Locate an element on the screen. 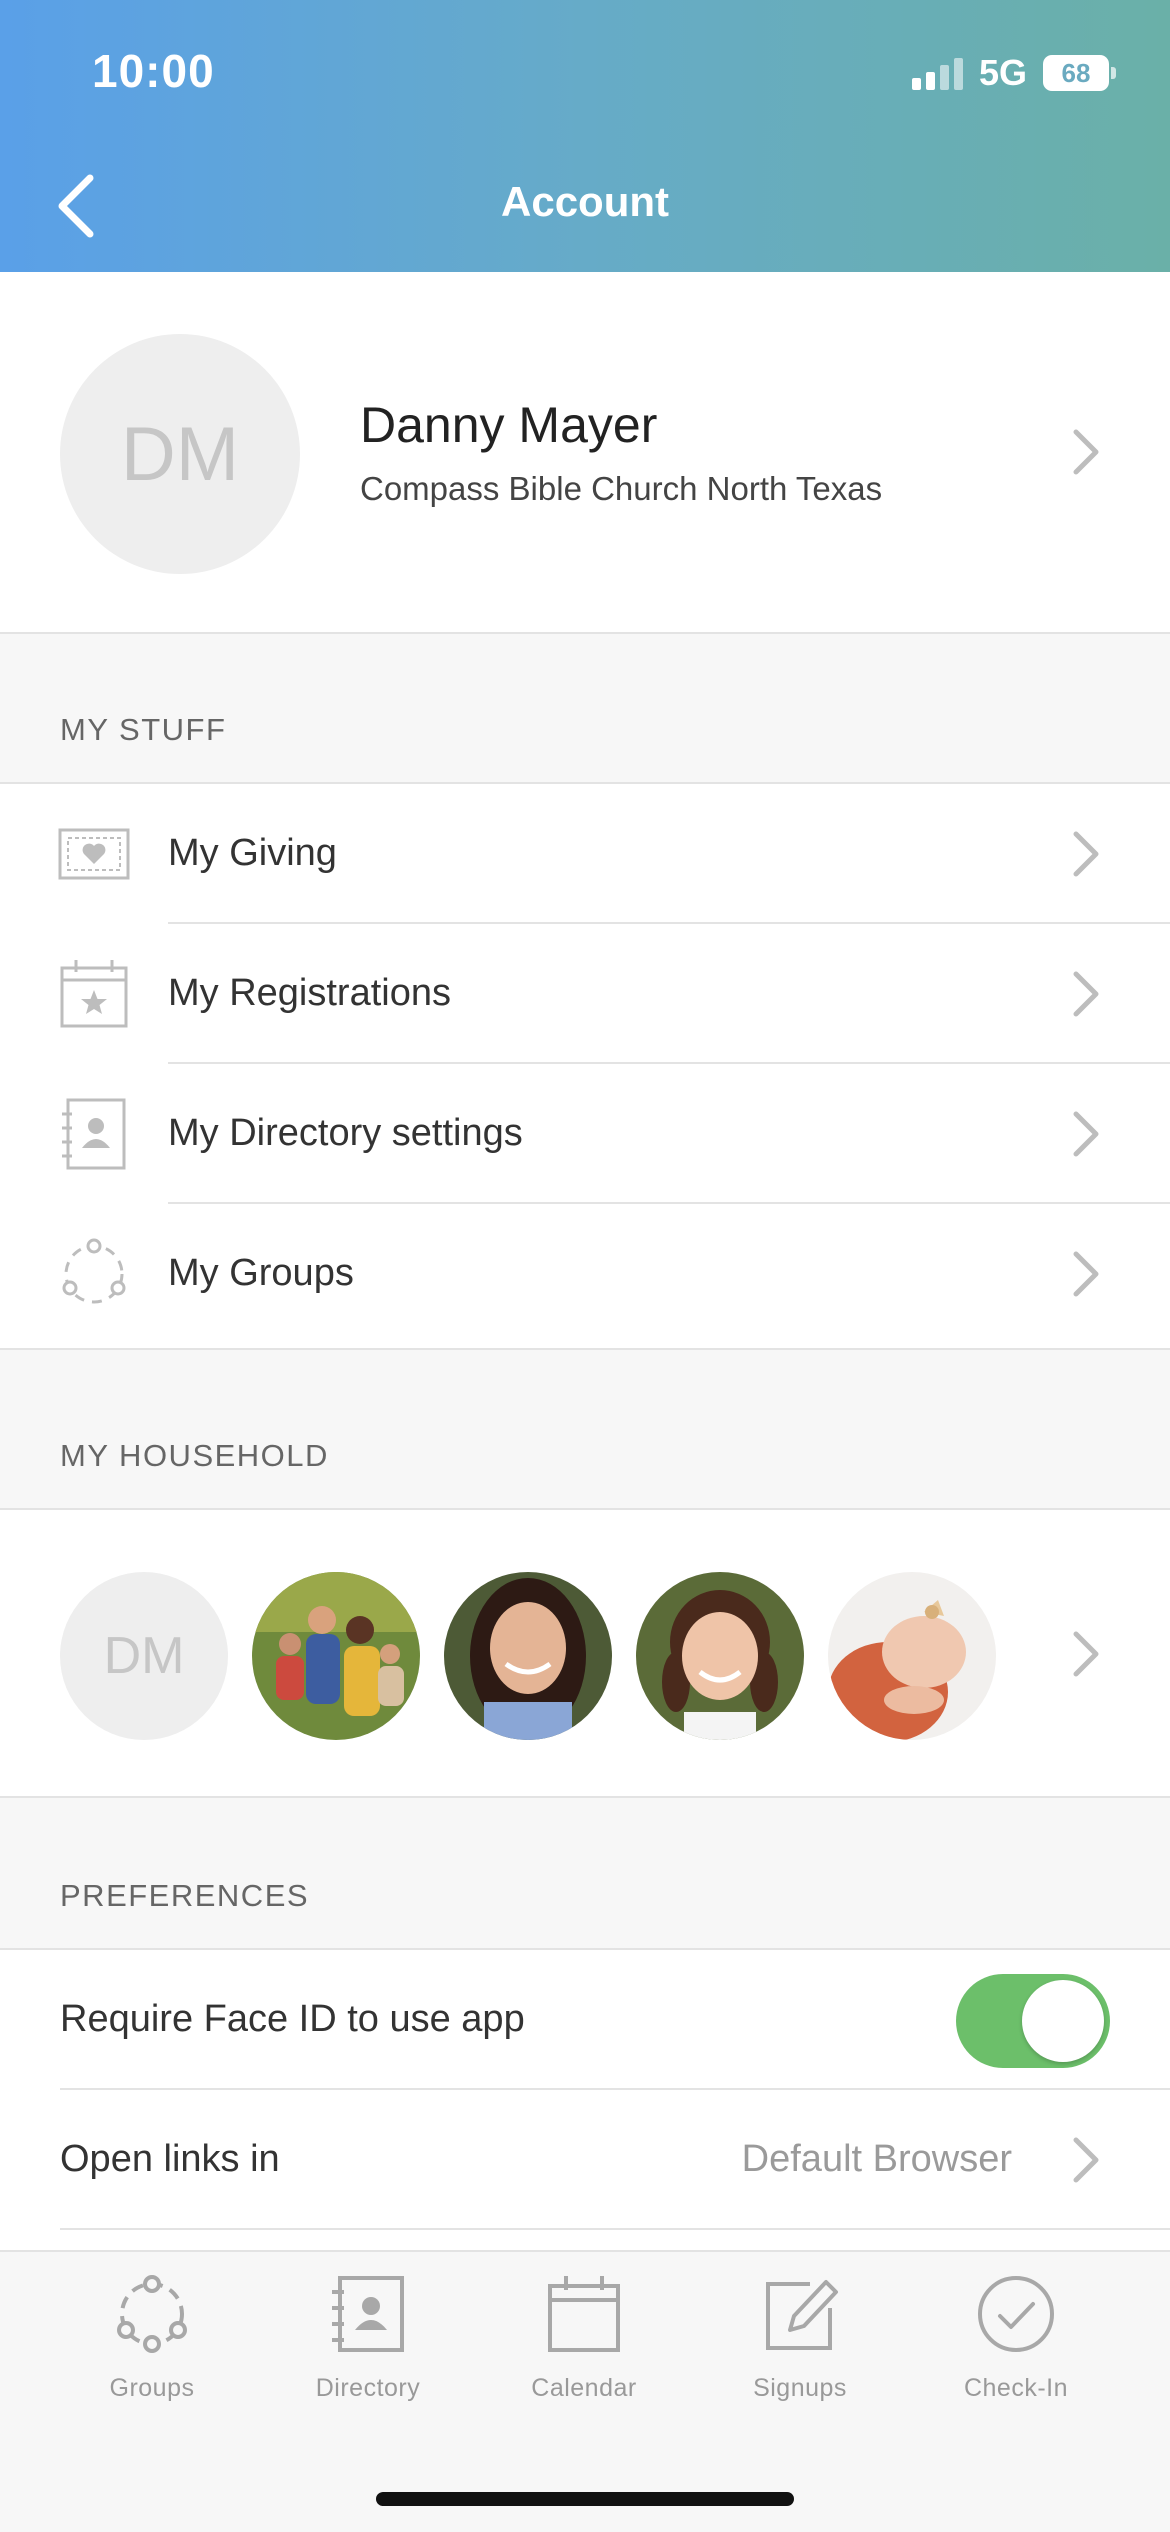 The height and width of the screenshot is (2532, 1170). section-title: MY HOUSEHOLD is located at coordinates (194, 1455).